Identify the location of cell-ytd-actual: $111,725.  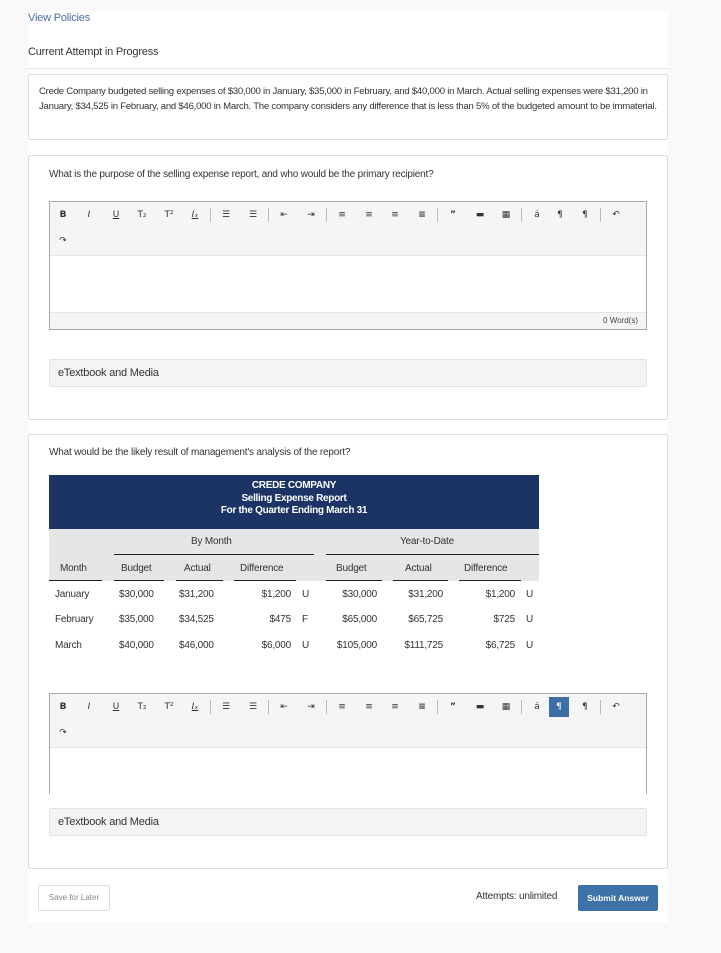
(423, 645).